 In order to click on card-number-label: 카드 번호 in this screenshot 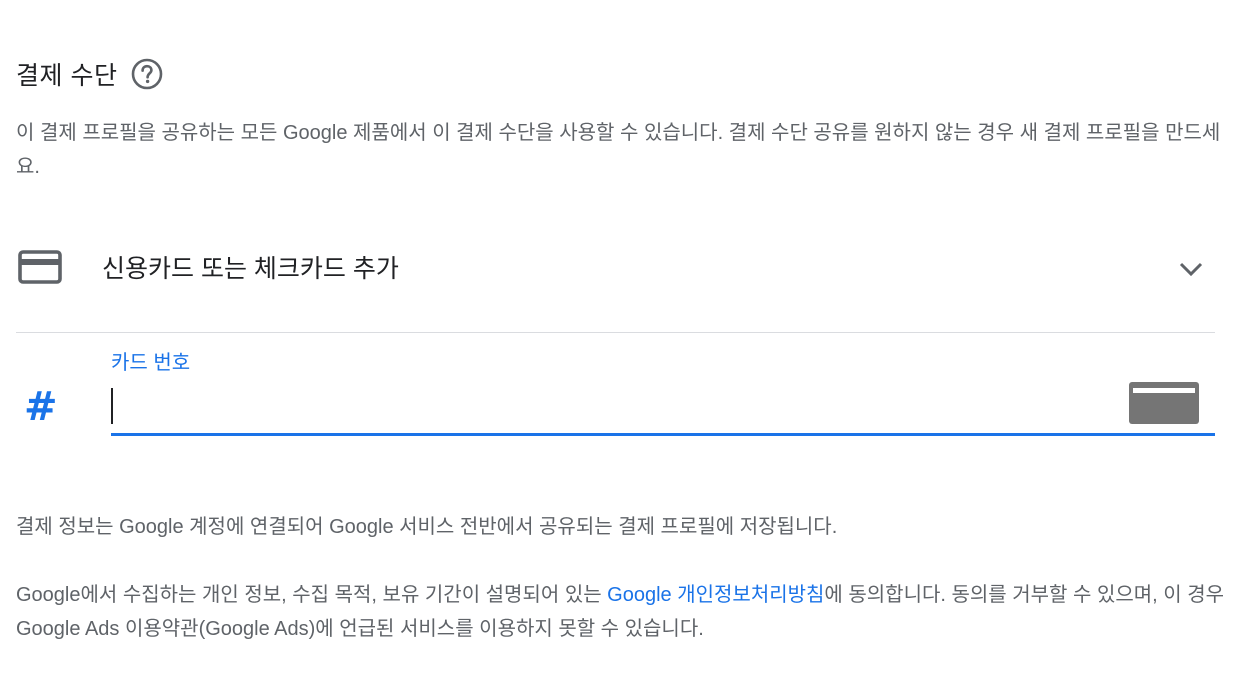, I will do `click(151, 363)`.